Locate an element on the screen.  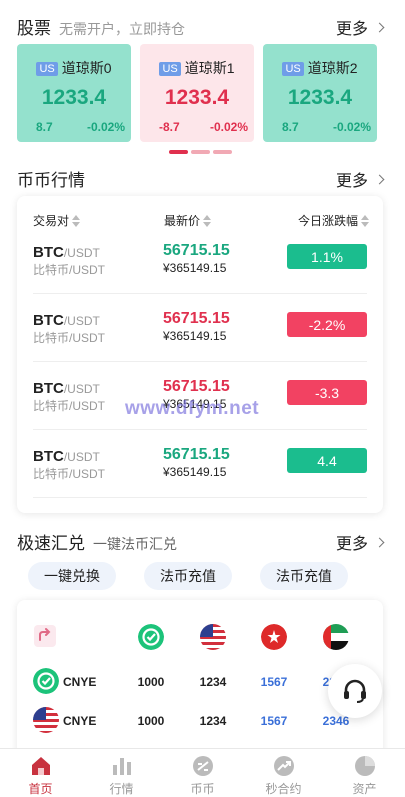
watermark: www.dfym.net is located at coordinates (192, 408).